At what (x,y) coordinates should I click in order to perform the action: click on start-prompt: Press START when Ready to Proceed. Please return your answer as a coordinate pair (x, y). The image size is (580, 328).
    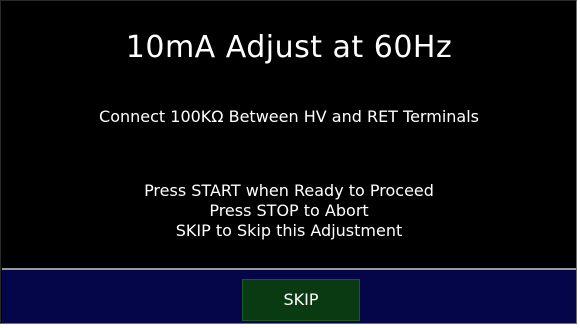
    Looking at the image, I should click on (289, 190).